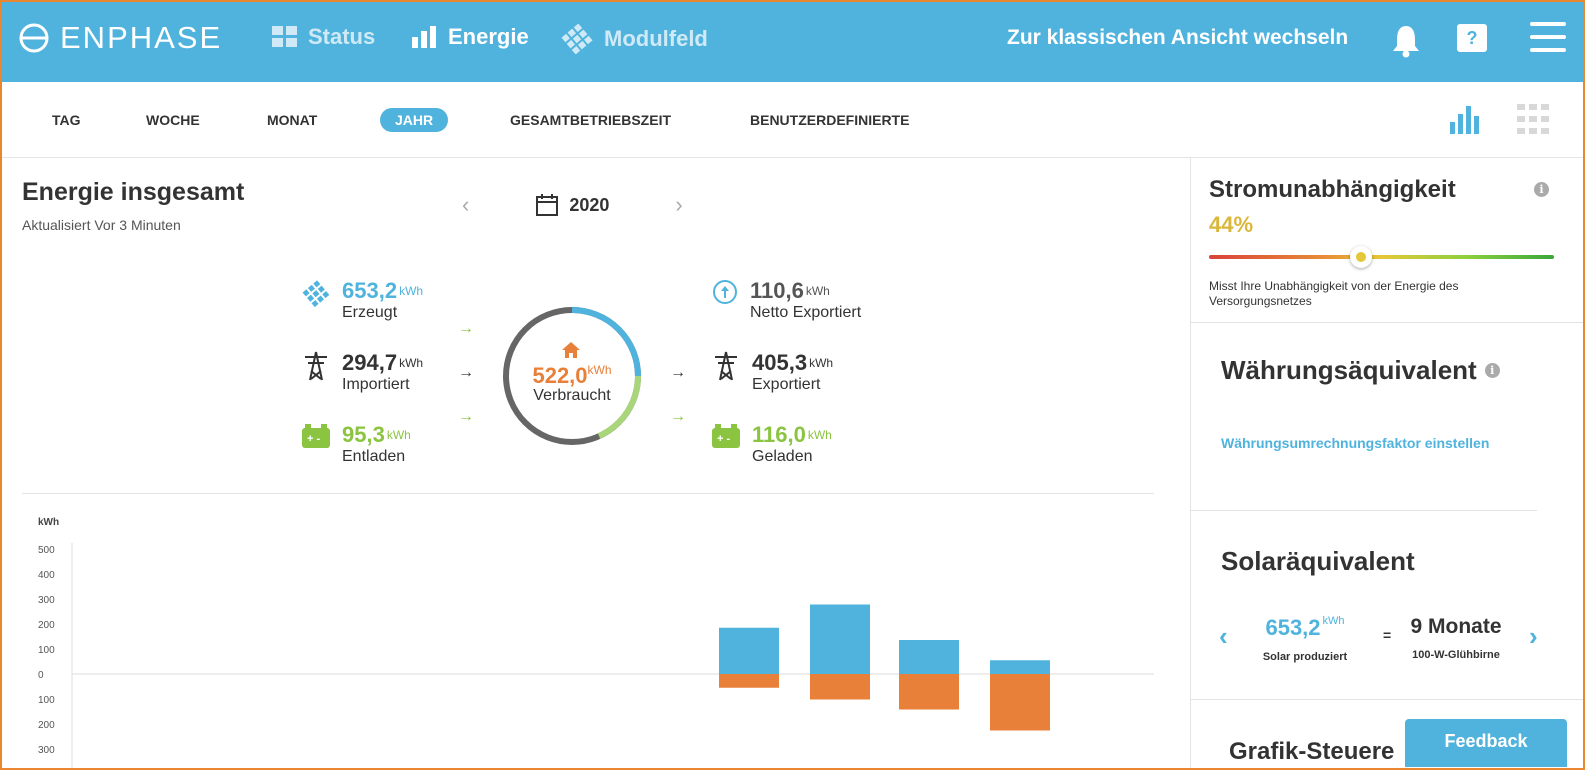  Describe the element at coordinates (376, 384) in the screenshot. I see `imported-label: Importiert` at that location.